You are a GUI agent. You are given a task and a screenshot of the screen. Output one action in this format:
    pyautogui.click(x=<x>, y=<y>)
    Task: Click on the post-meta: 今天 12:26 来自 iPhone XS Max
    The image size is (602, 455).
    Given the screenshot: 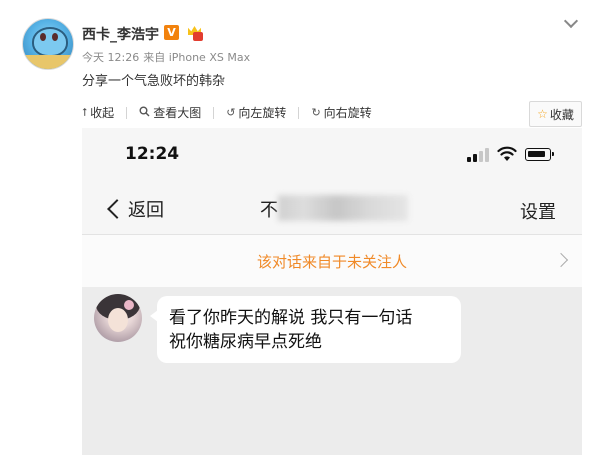 What is the action you would take?
    pyautogui.click(x=168, y=57)
    